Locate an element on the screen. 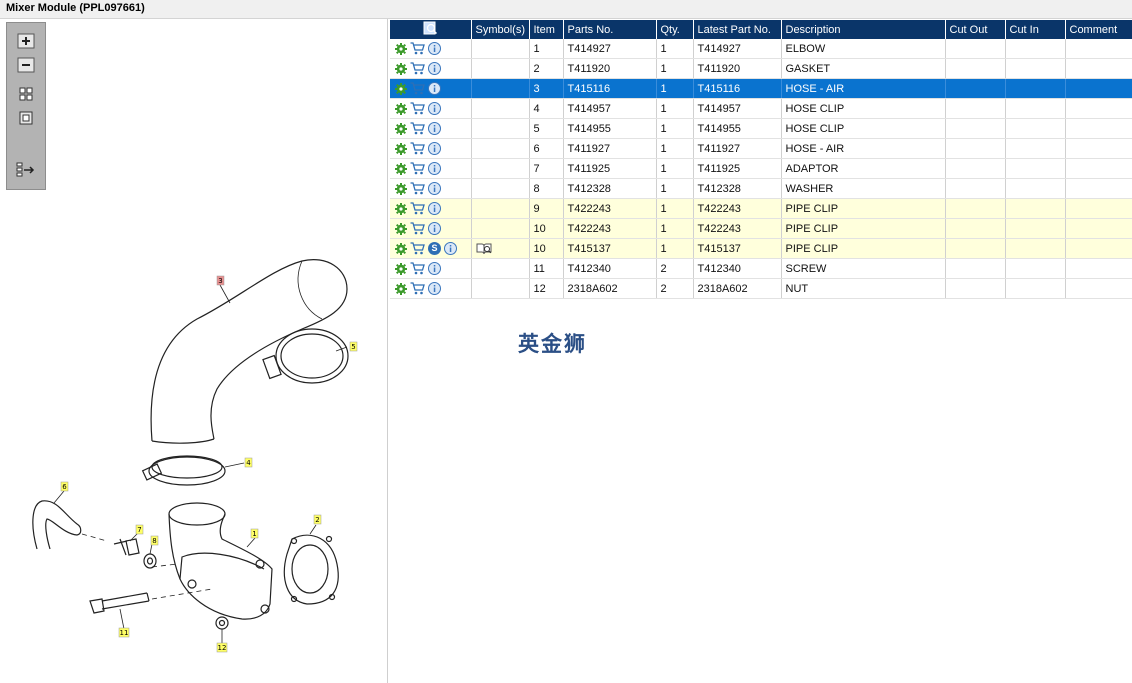 Image resolution: width=1132 pixels, height=683 pixels. grid-icon is located at coordinates (26, 94).